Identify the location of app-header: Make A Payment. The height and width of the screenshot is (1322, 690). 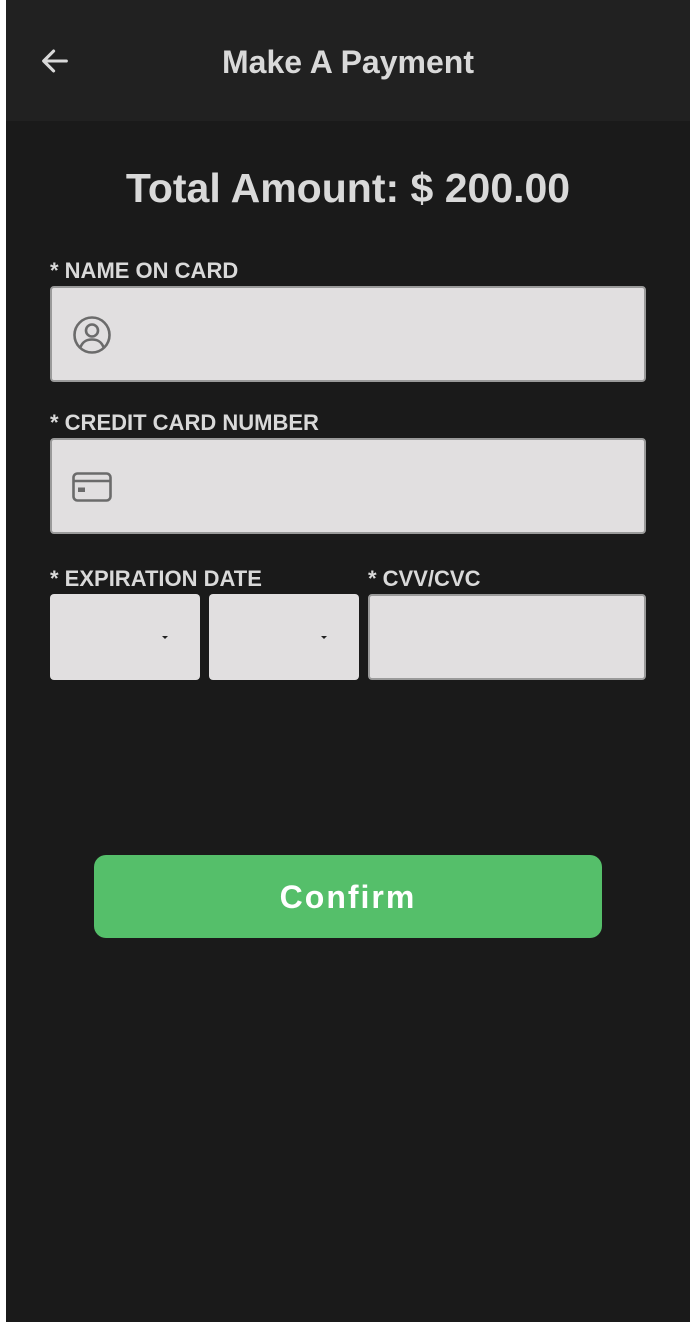
(348, 60).